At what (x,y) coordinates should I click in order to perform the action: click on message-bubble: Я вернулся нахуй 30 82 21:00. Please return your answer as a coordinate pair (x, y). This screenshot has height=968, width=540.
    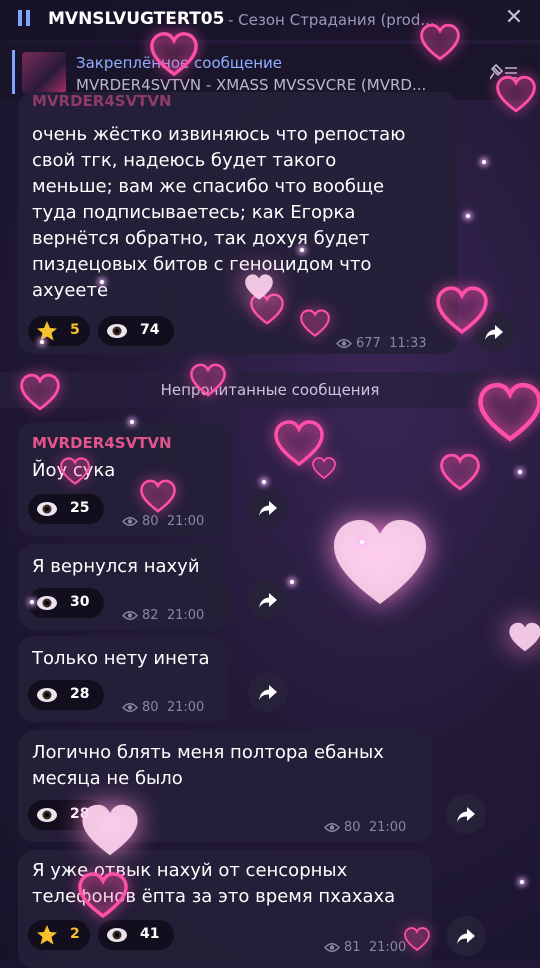
    Looking at the image, I should click on (124, 587).